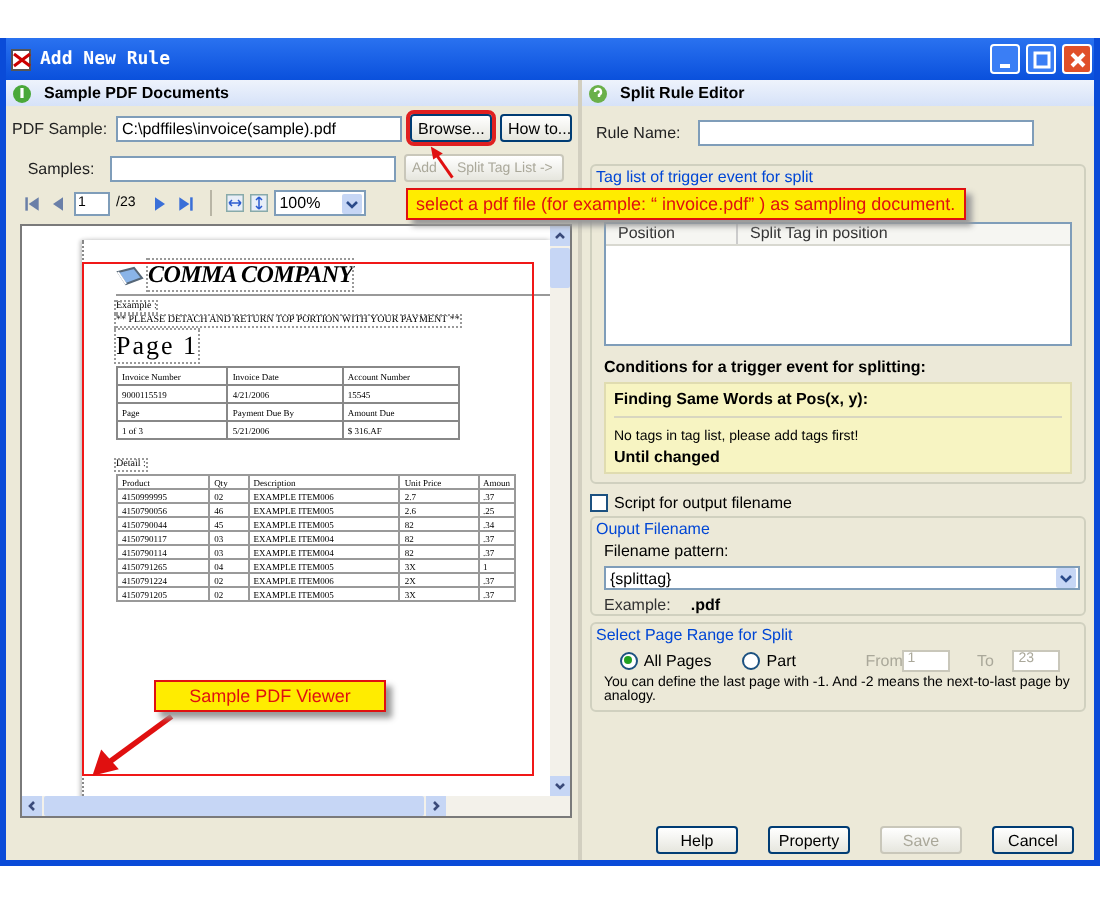 The height and width of the screenshot is (906, 1100). Describe the element at coordinates (130, 275) in the screenshot. I see `paper-logo-icon` at that location.